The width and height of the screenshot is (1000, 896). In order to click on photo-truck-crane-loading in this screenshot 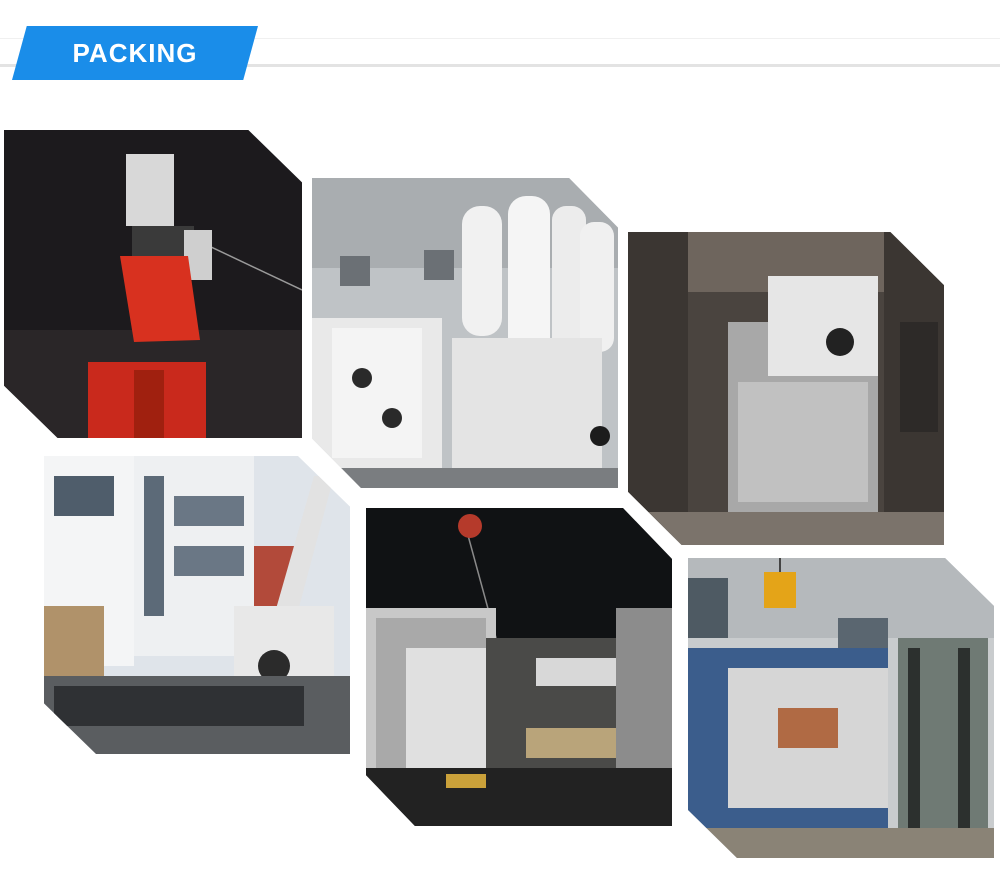, I will do `click(197, 605)`.